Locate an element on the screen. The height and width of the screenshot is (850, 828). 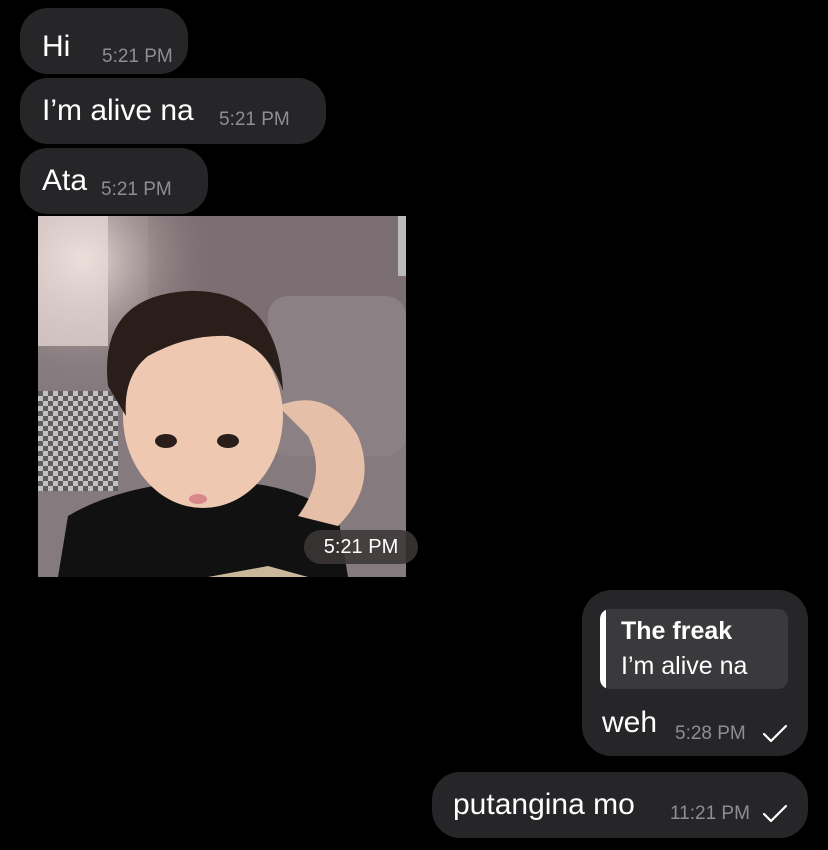
outgoing-message-bubble: The freak I’m alive na weh 5:28 PM is located at coordinates (695, 673).